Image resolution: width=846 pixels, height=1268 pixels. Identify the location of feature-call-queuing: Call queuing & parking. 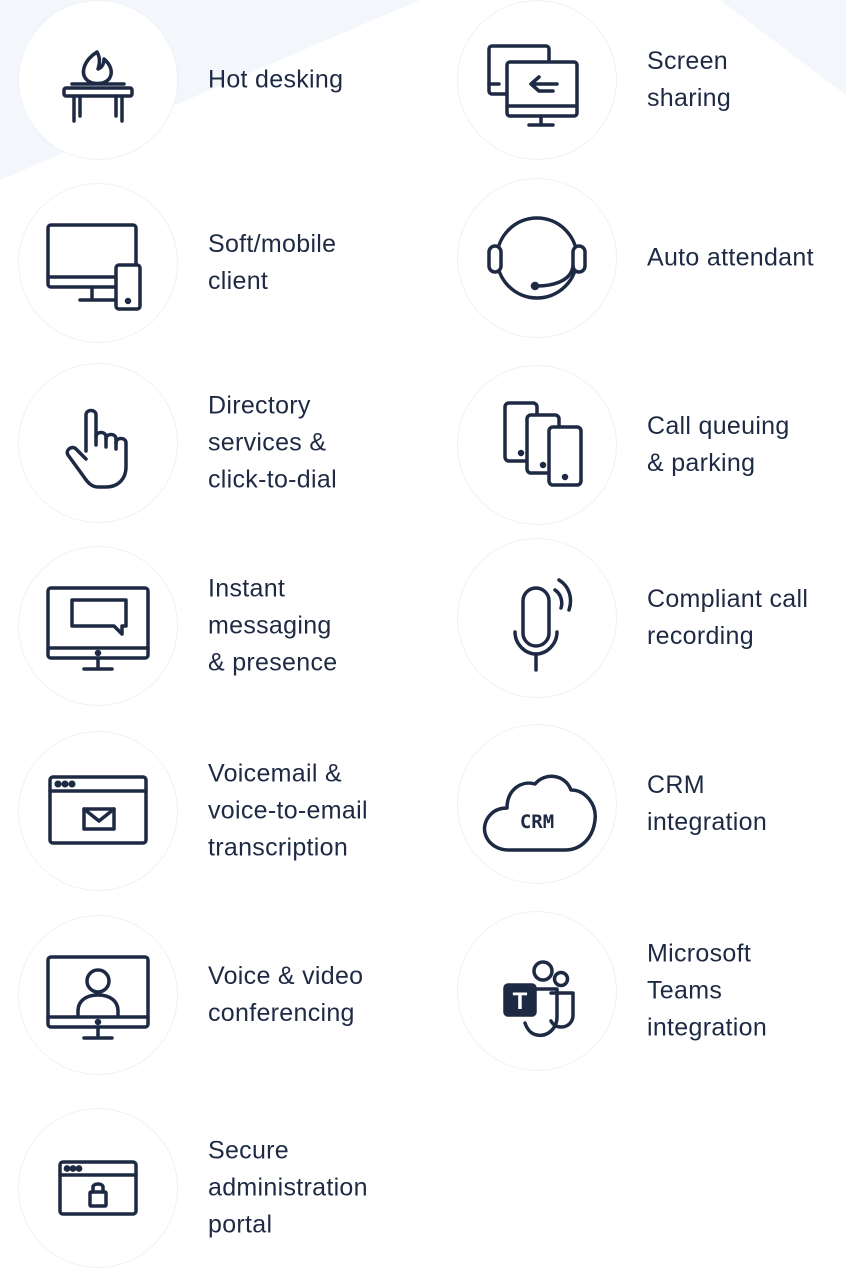
(651, 445).